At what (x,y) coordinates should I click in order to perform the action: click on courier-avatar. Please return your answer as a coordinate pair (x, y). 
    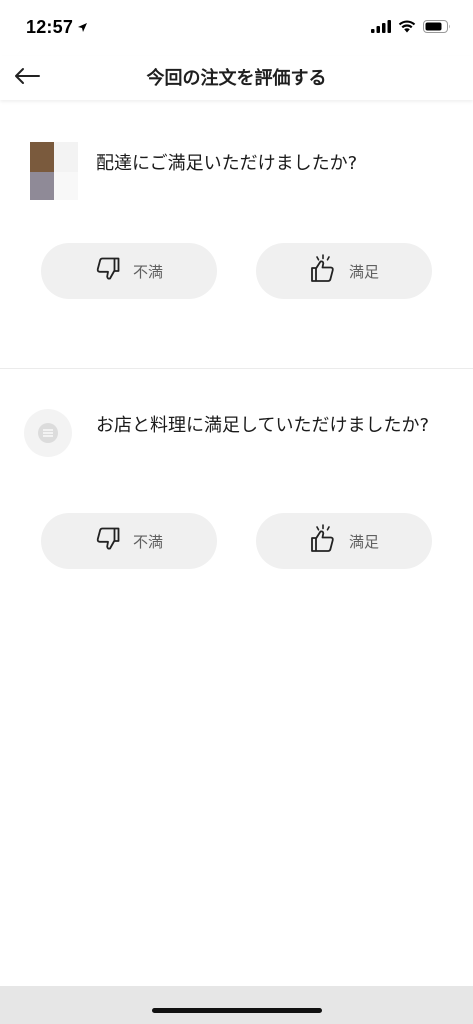
    Looking at the image, I should click on (53, 171).